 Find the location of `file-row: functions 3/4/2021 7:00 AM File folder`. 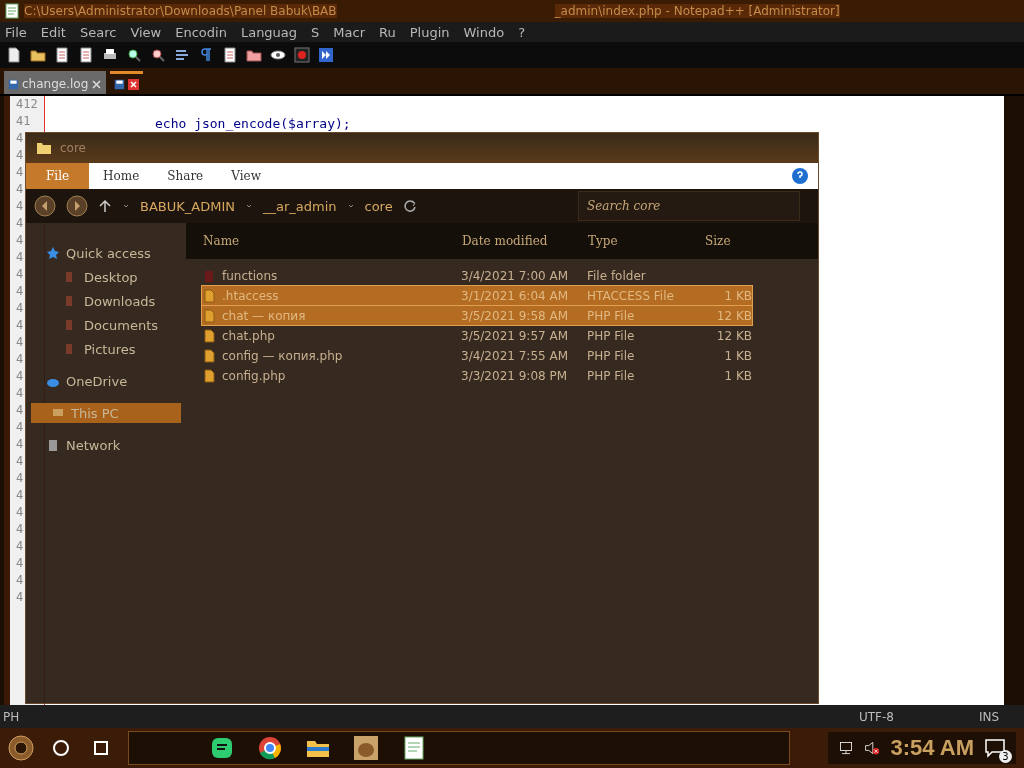

file-row: functions 3/4/2021 7:00 AM File folder is located at coordinates (477, 275).